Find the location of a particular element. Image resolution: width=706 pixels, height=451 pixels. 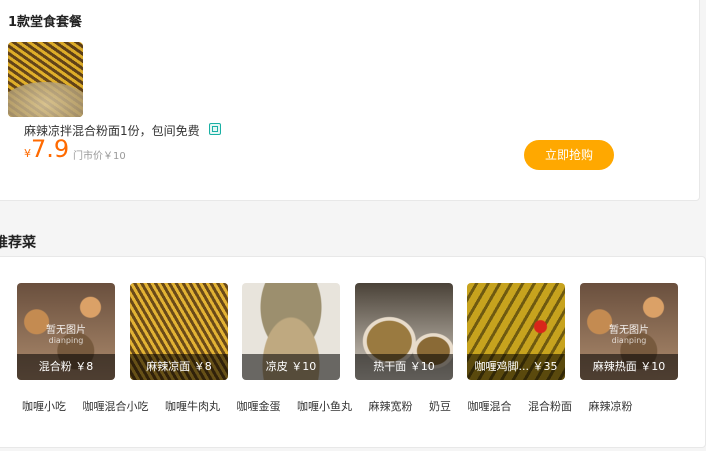

coupon-tag-icon is located at coordinates (215, 129).